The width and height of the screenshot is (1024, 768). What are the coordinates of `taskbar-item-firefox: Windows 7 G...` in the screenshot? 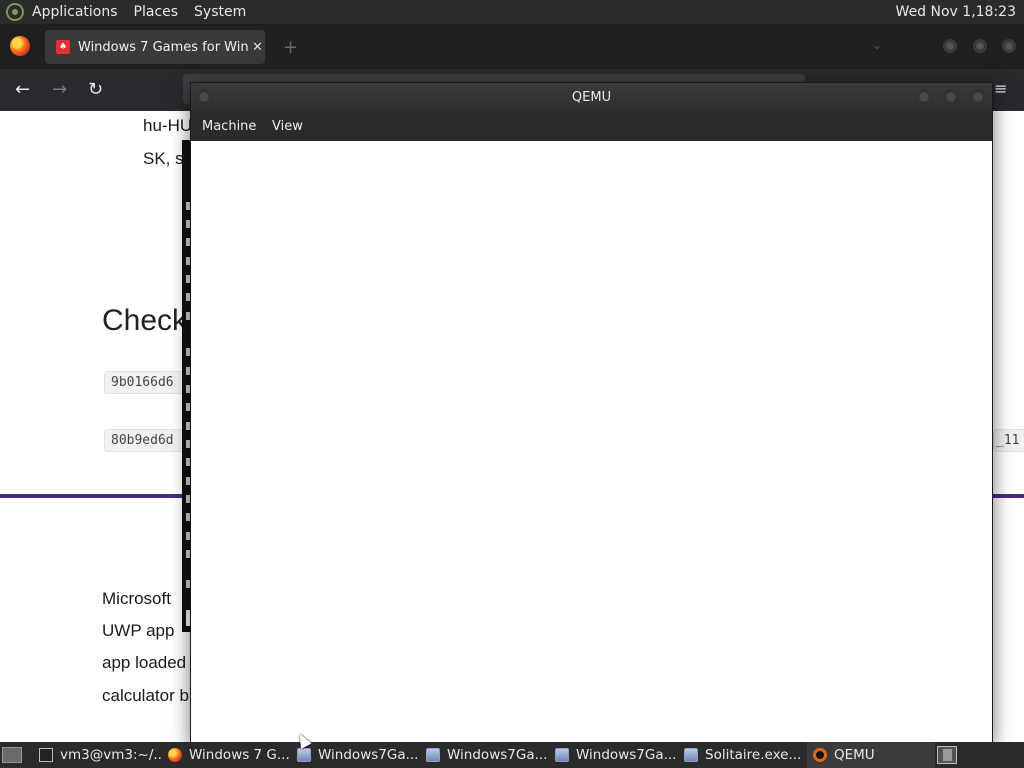 It's located at (226, 755).